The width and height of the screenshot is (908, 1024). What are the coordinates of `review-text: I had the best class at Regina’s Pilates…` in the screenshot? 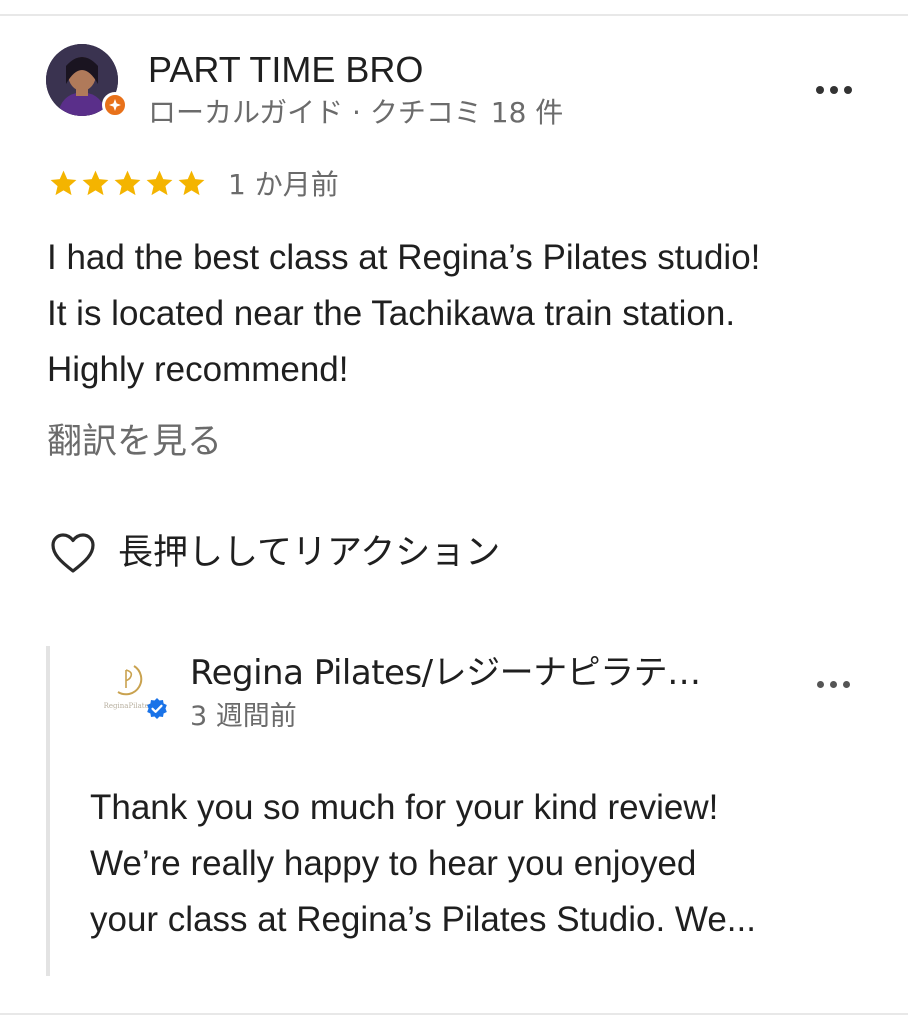 It's located at (462, 314).